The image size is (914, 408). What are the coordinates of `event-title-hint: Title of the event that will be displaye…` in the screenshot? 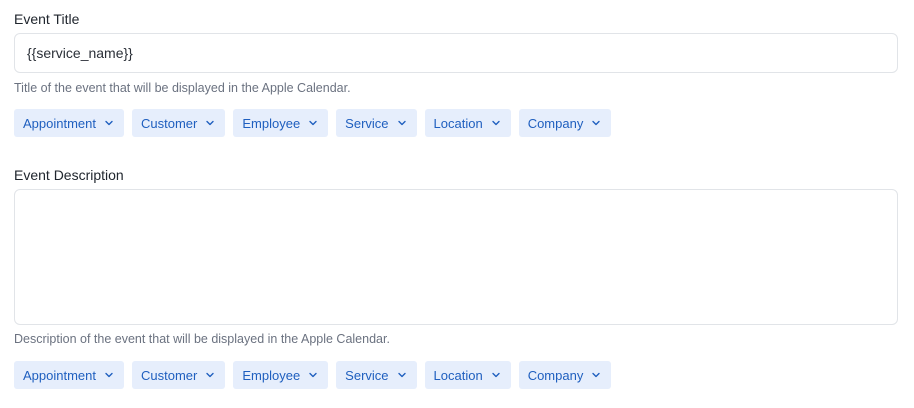 It's located at (182, 88).